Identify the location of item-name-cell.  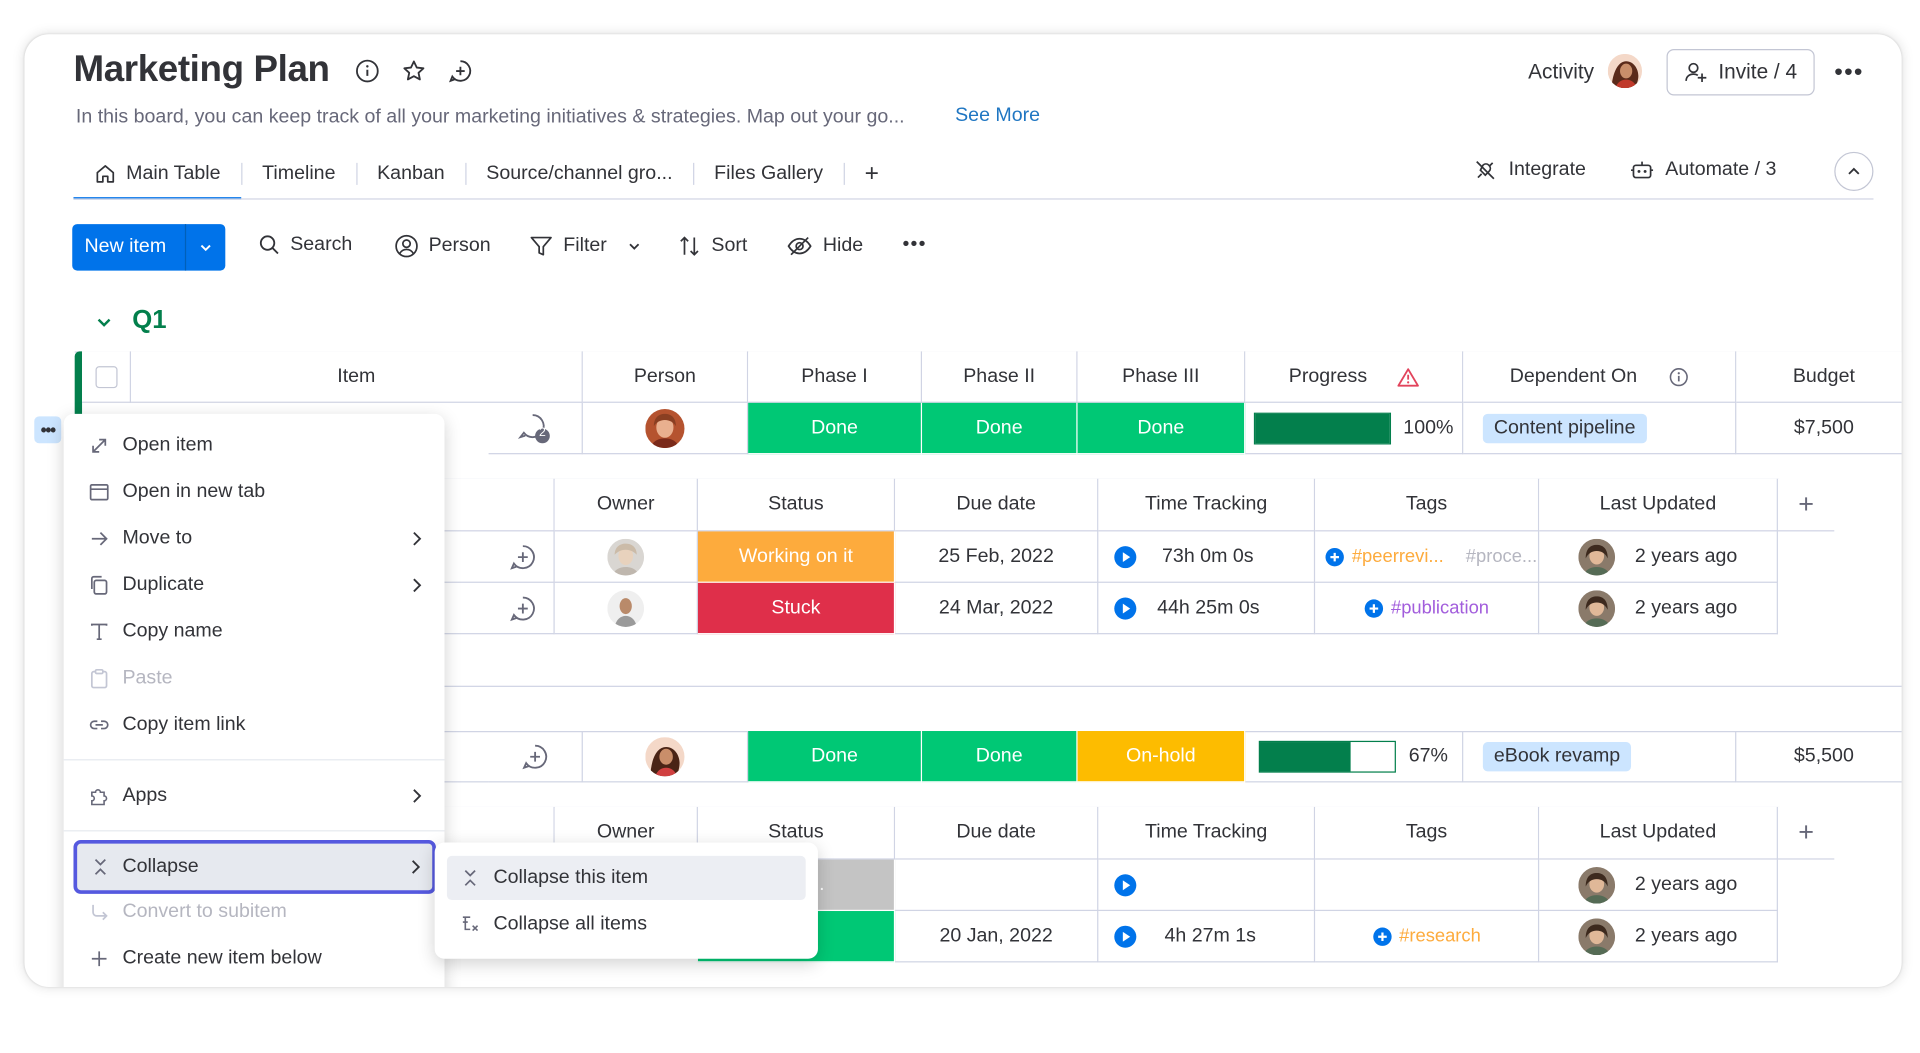
(466, 757).